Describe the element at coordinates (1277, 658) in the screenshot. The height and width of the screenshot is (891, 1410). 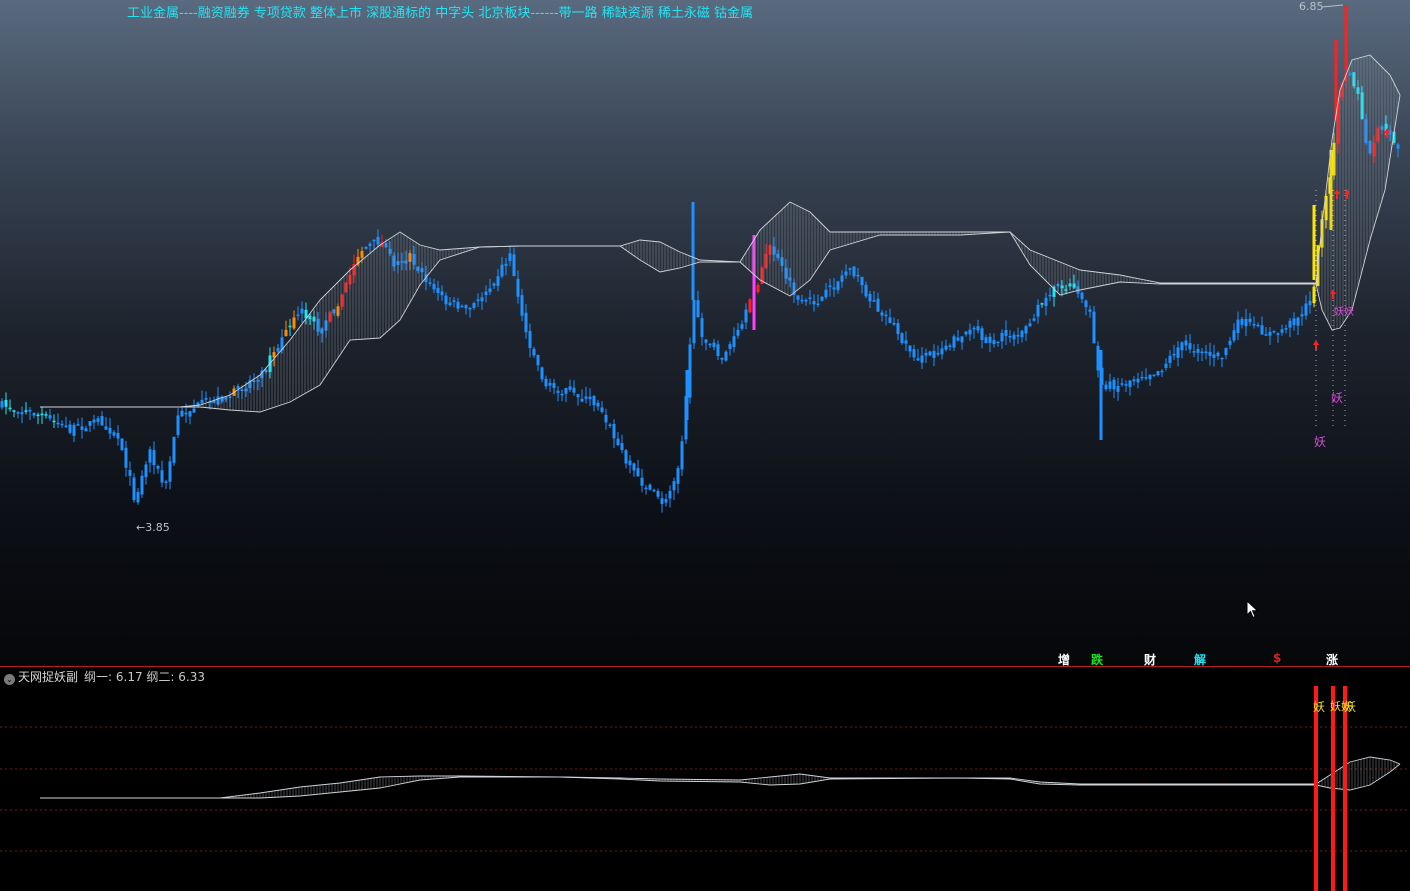
I see `tag-dollar: $` at that location.